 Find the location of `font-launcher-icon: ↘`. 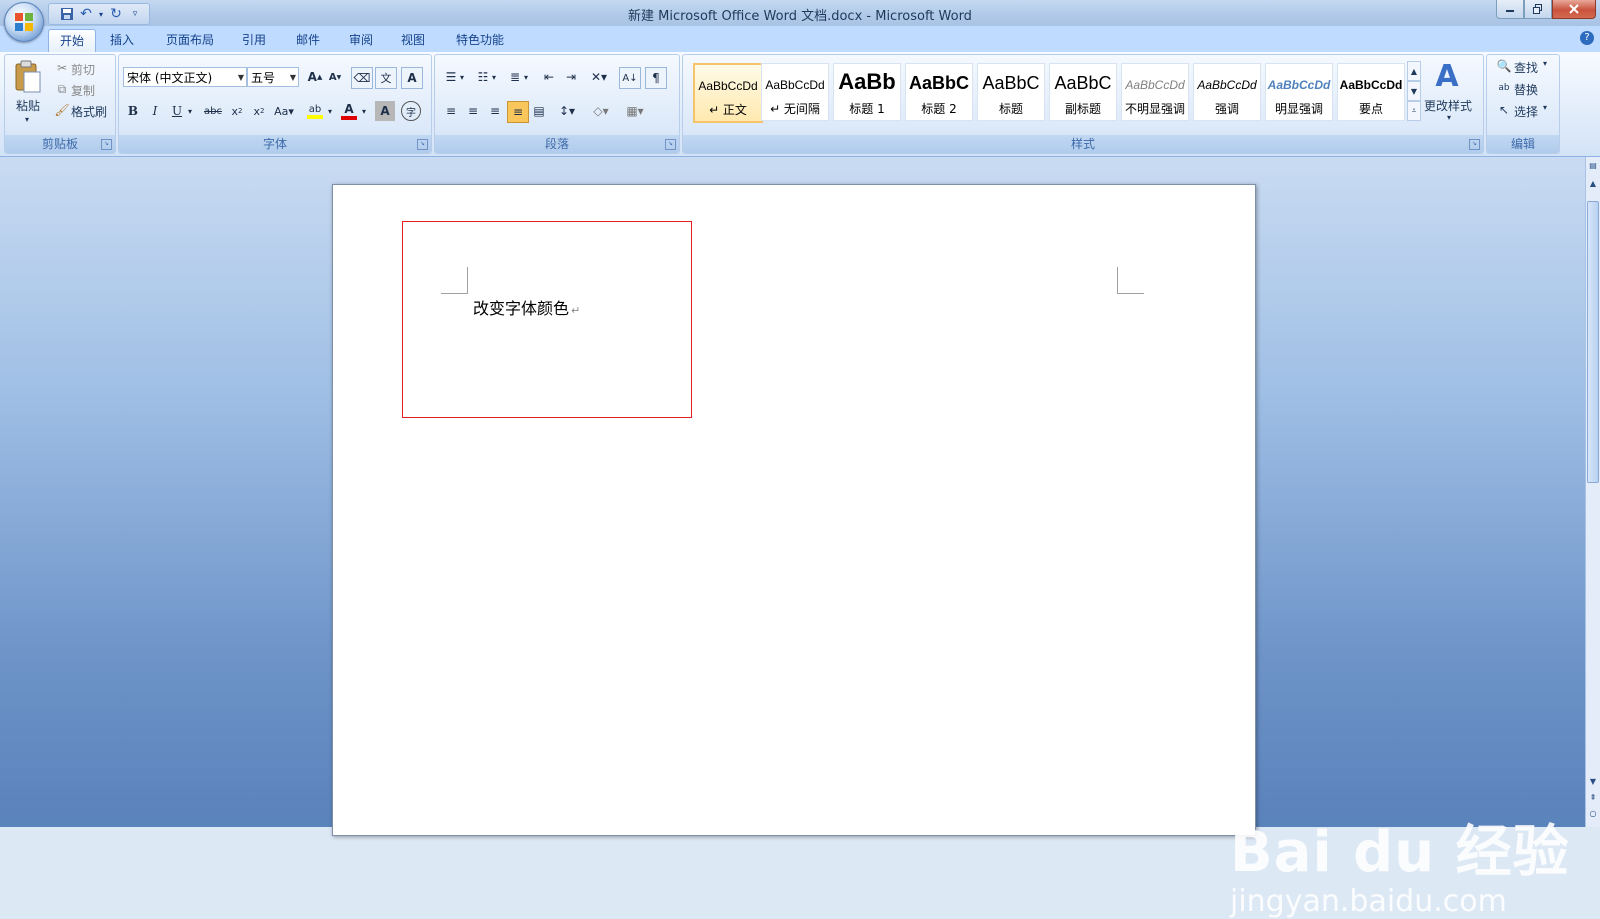

font-launcher-icon: ↘ is located at coordinates (422, 144).